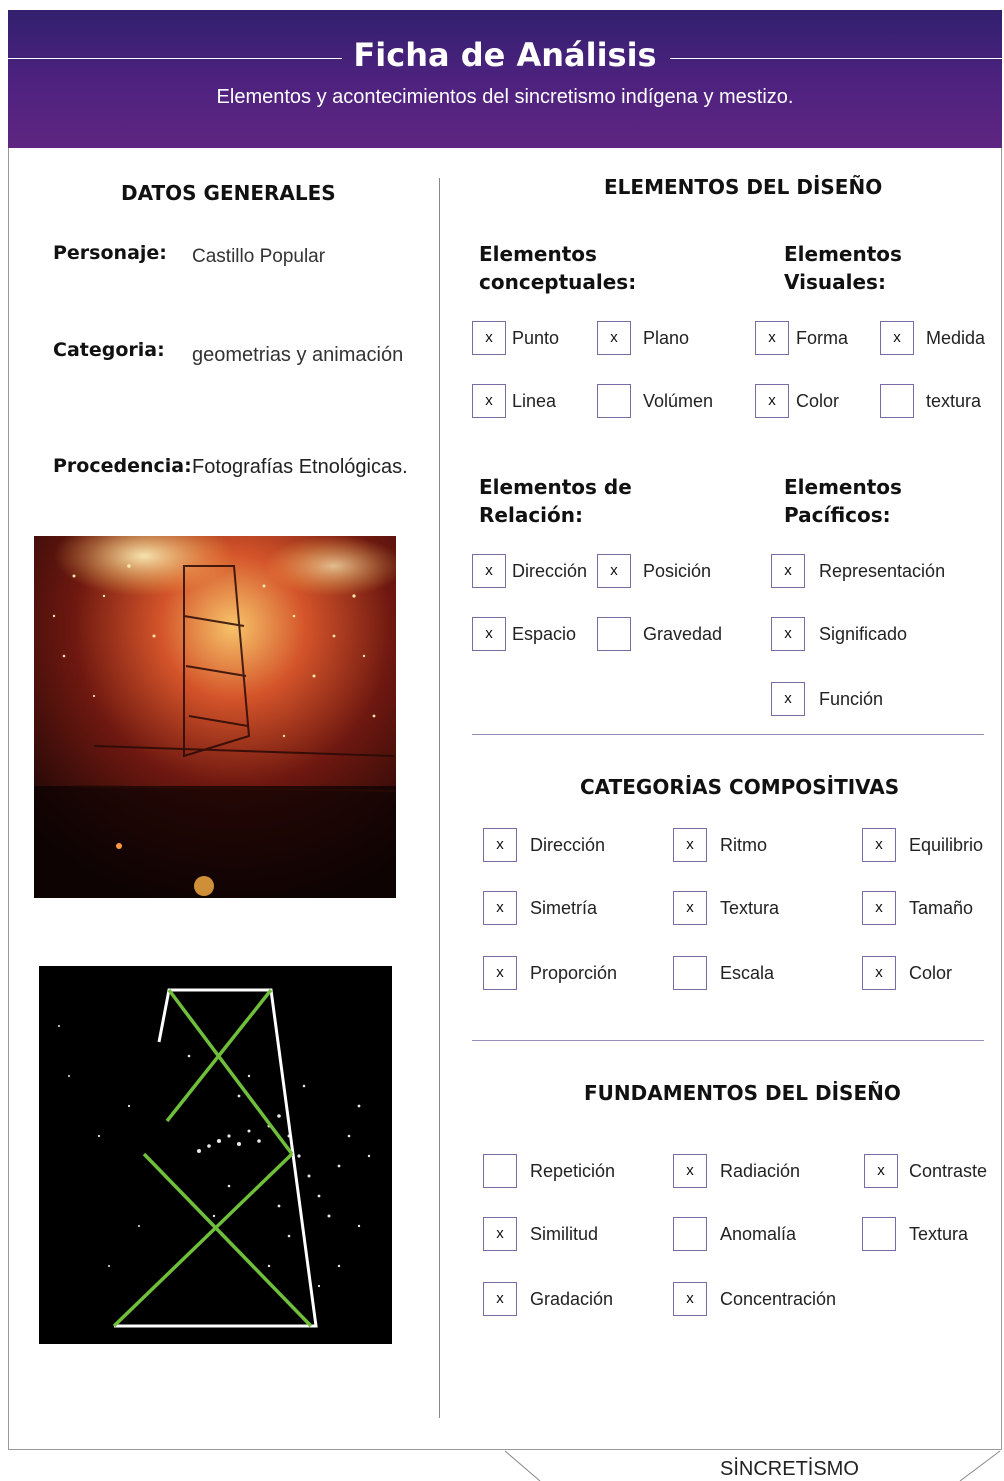 The height and width of the screenshot is (1481, 1004). What do you see at coordinates (500, 1299) in the screenshot?
I see `checkbox-gradacion: x` at bounding box center [500, 1299].